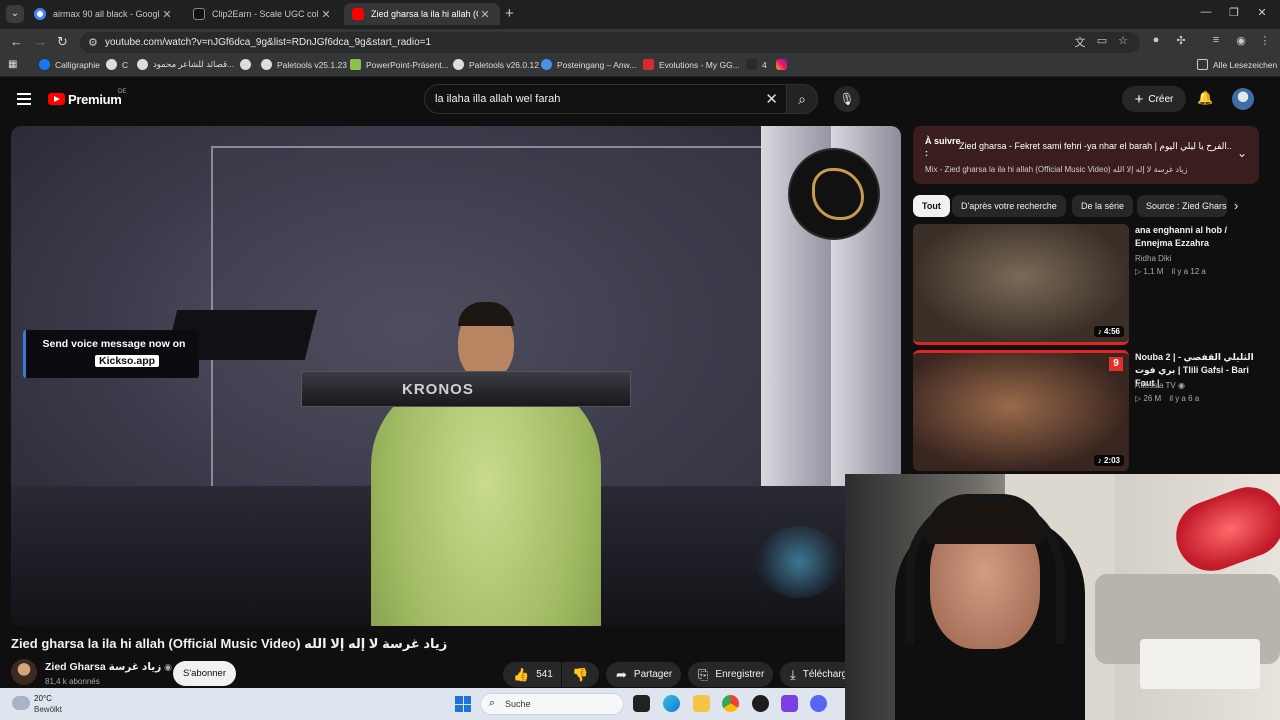 This screenshot has width=1280, height=720. Describe the element at coordinates (1206, 12) in the screenshot. I see `minimize-icon: —` at that location.